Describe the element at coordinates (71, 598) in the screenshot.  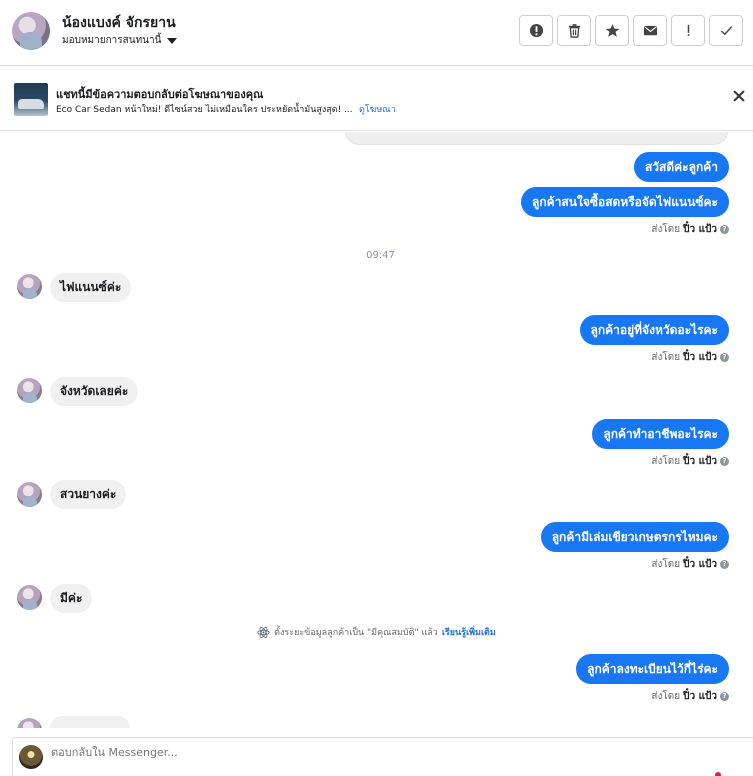
I see `incoming-message: มีค่ะ` at that location.